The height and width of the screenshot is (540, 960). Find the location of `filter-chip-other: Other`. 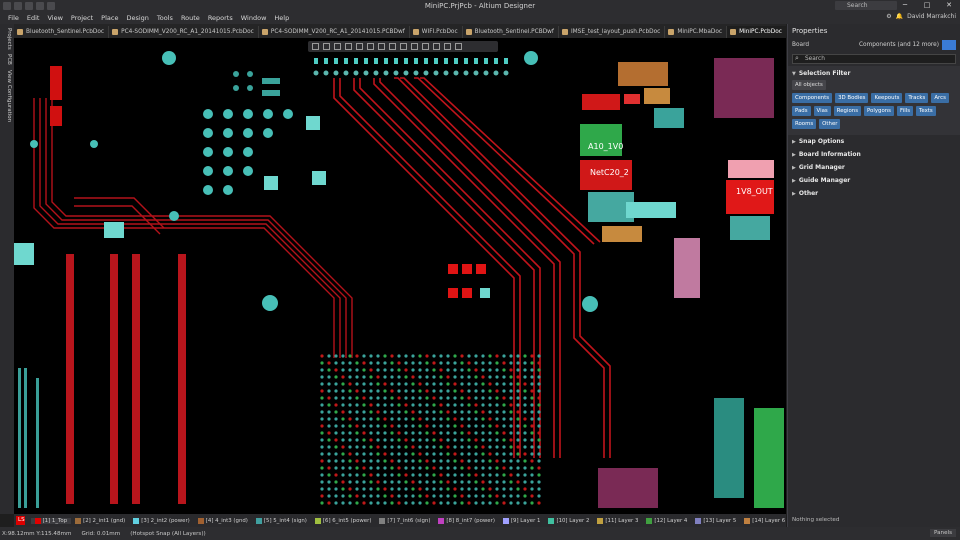

filter-chip-other: Other is located at coordinates (830, 124).